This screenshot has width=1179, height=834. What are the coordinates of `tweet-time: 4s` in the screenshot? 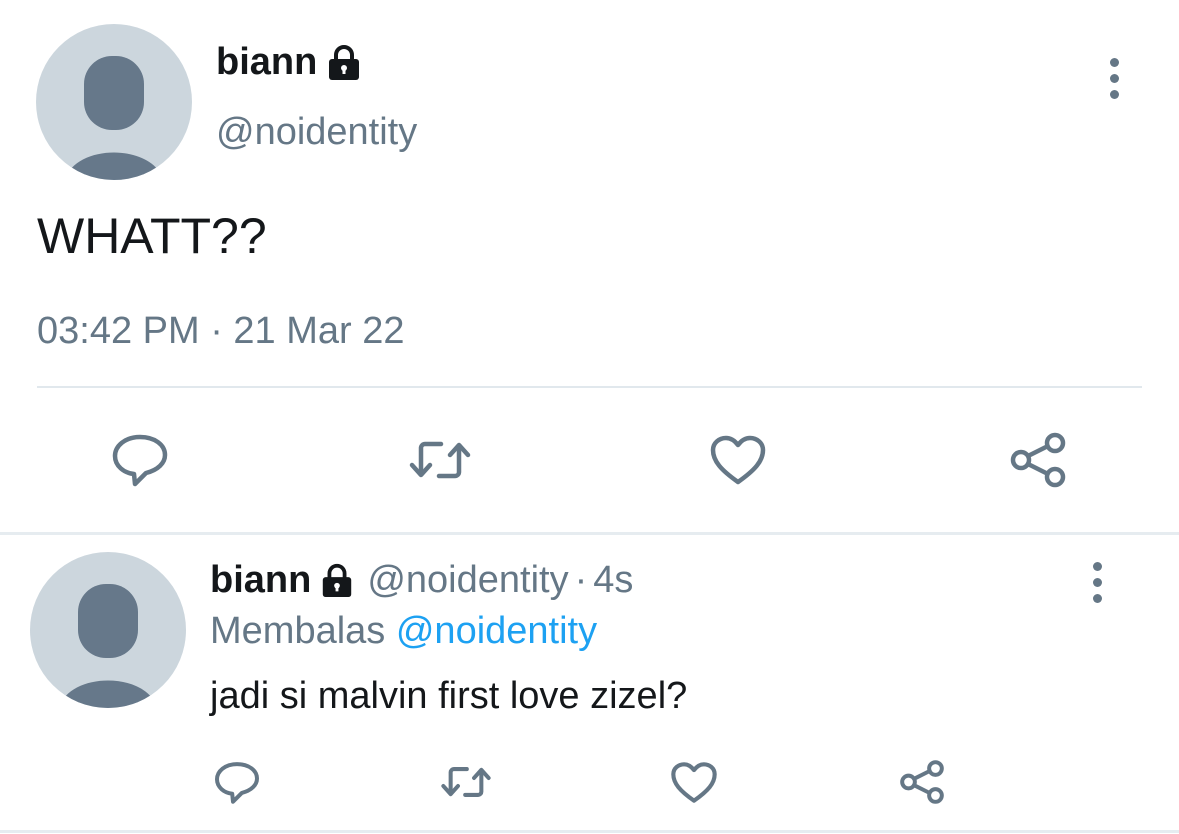 It's located at (613, 580).